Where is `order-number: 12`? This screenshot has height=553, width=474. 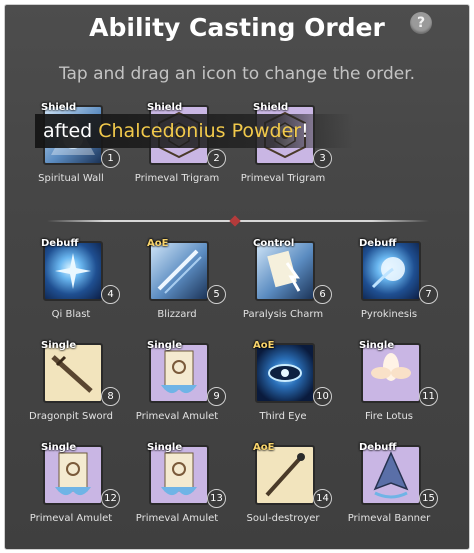
order-number: 12 is located at coordinates (110, 498).